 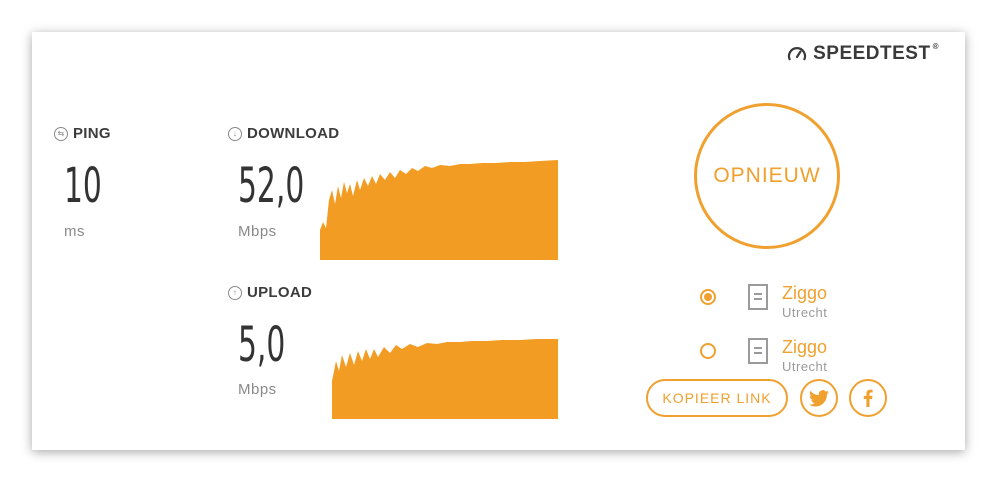 What do you see at coordinates (805, 347) in the screenshot?
I see `server-2-name: Ziggo` at bounding box center [805, 347].